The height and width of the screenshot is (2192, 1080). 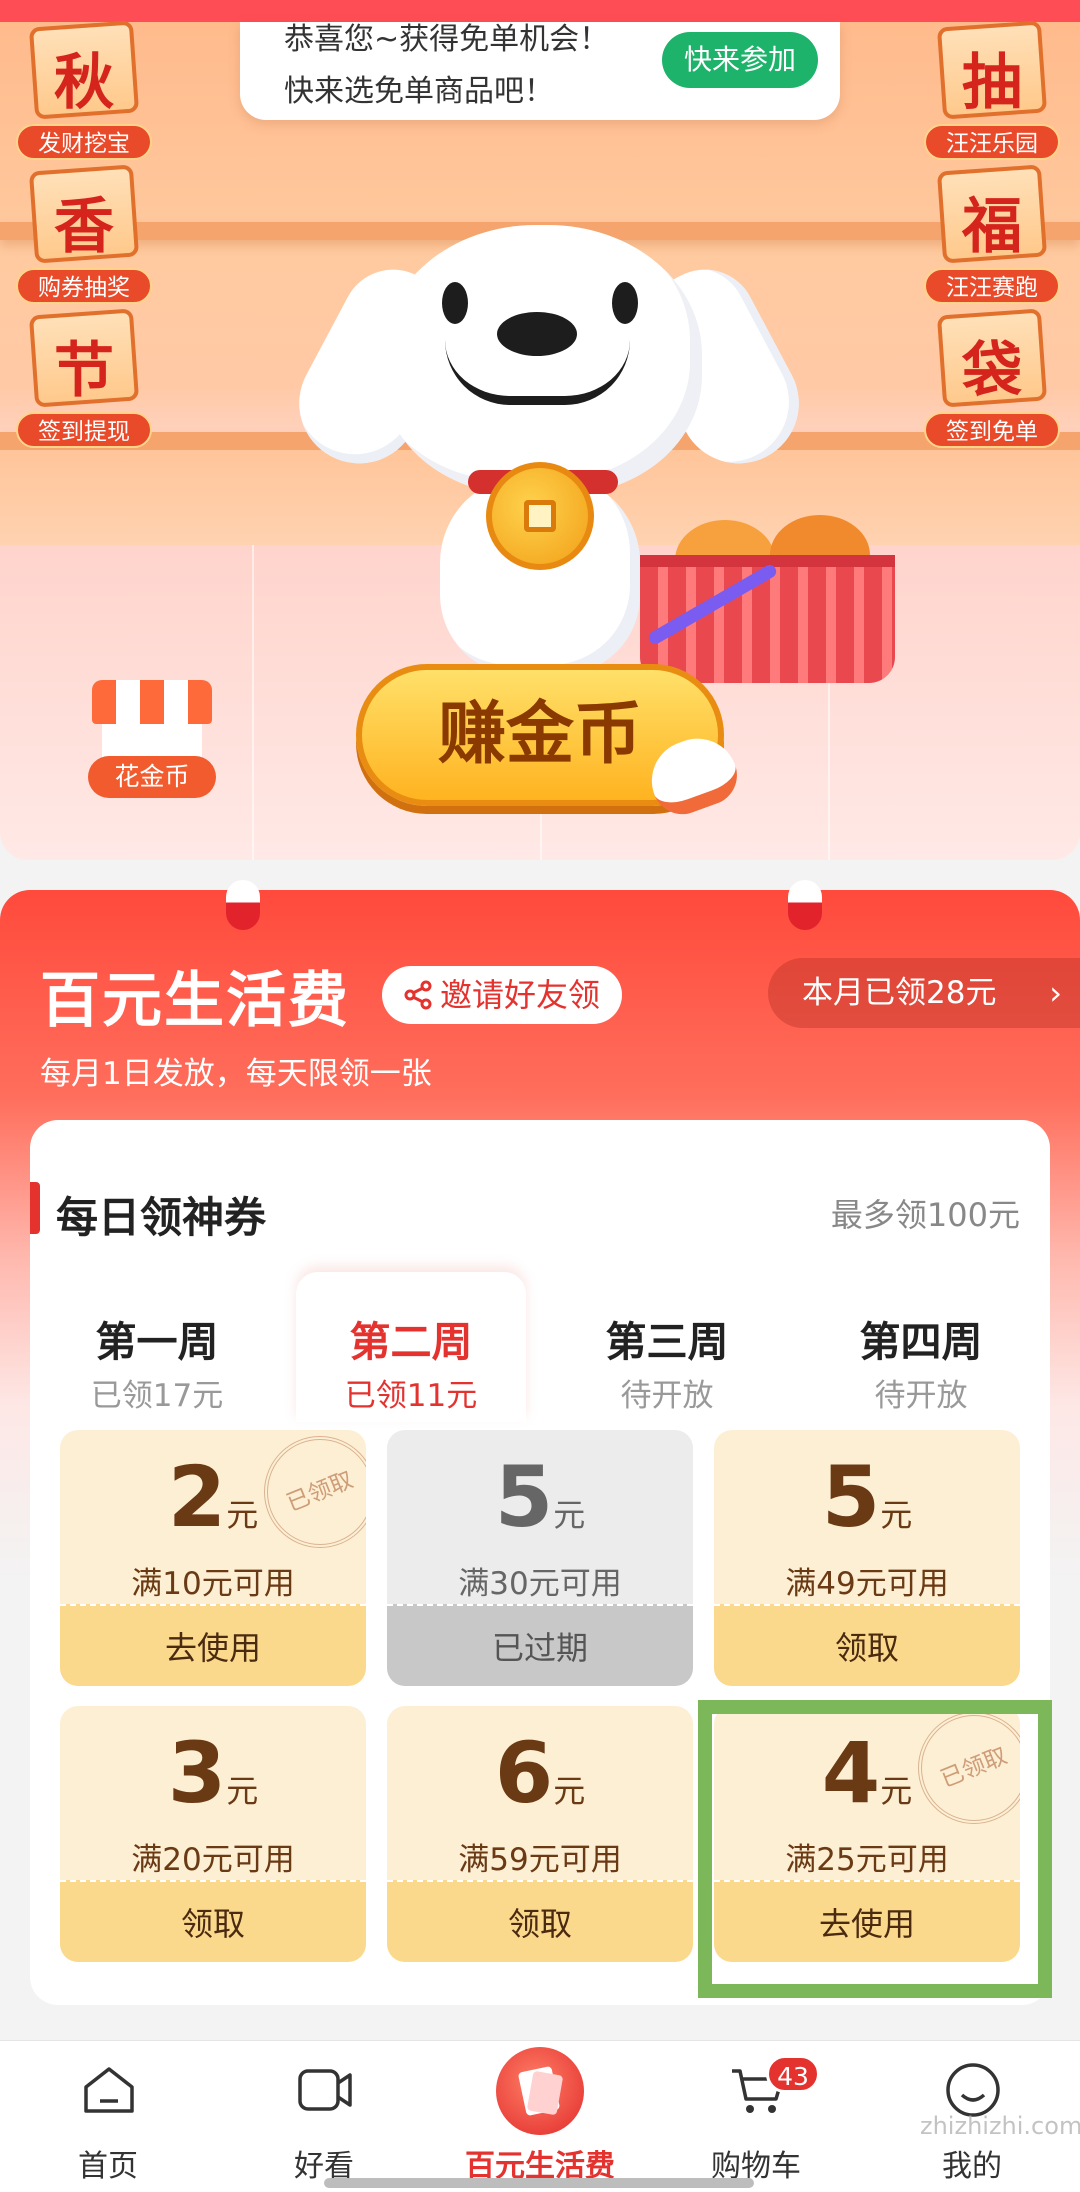 What do you see at coordinates (411, 1342) in the screenshot?
I see `week-name: 第二周` at bounding box center [411, 1342].